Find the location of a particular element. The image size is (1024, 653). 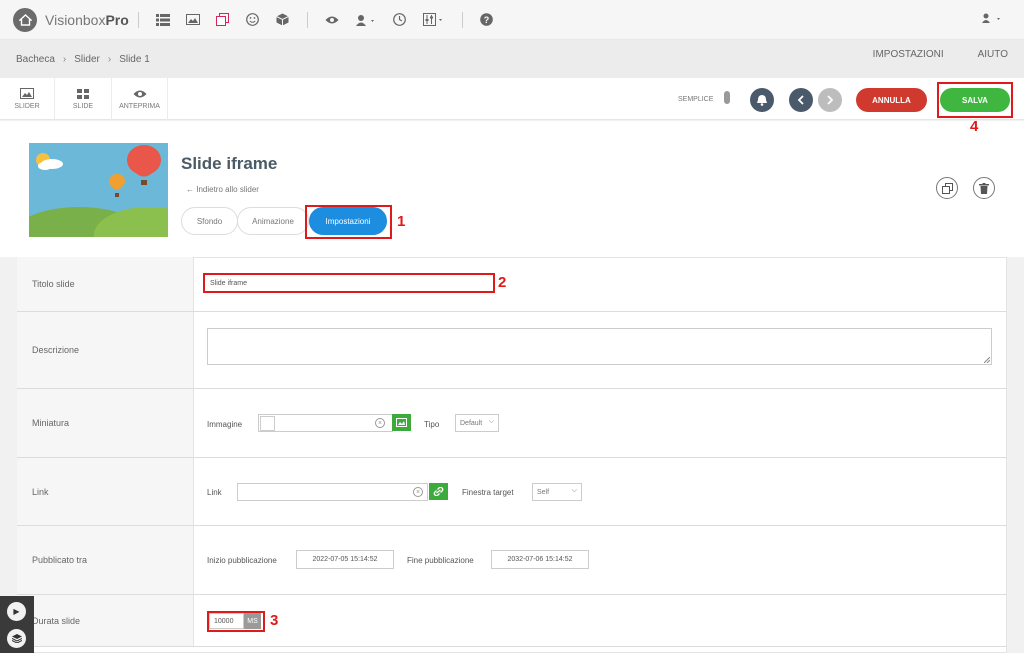

start-label: Inizio pubblicazione is located at coordinates (242, 560).